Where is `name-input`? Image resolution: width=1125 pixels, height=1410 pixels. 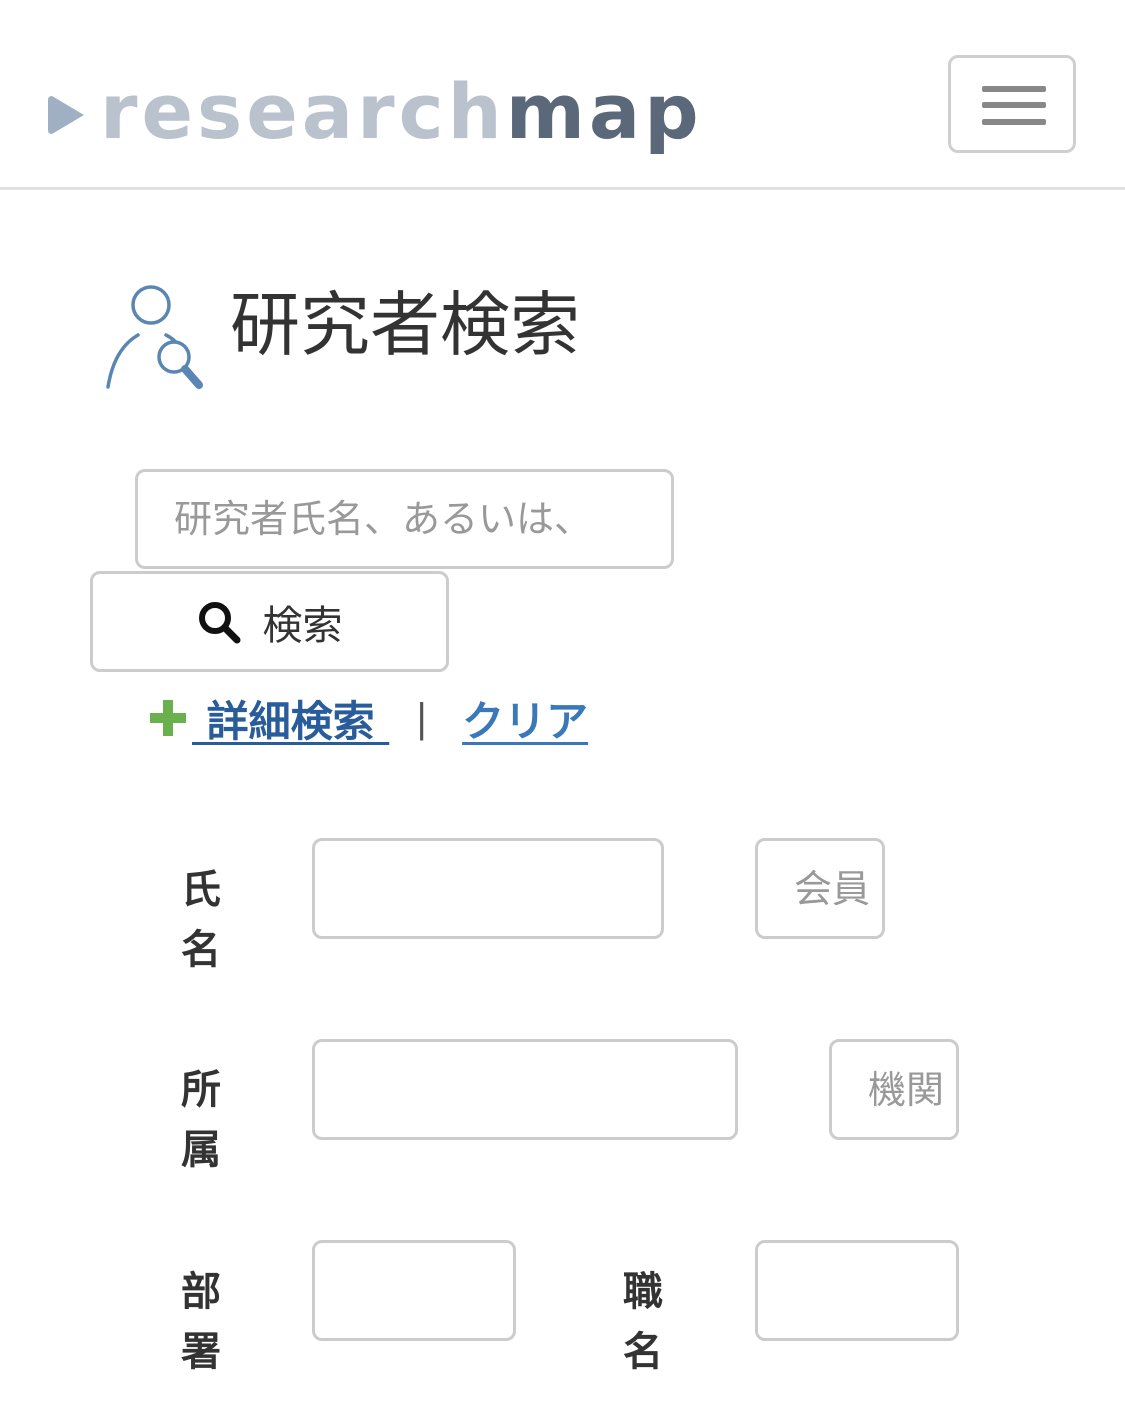
name-input is located at coordinates (488, 888).